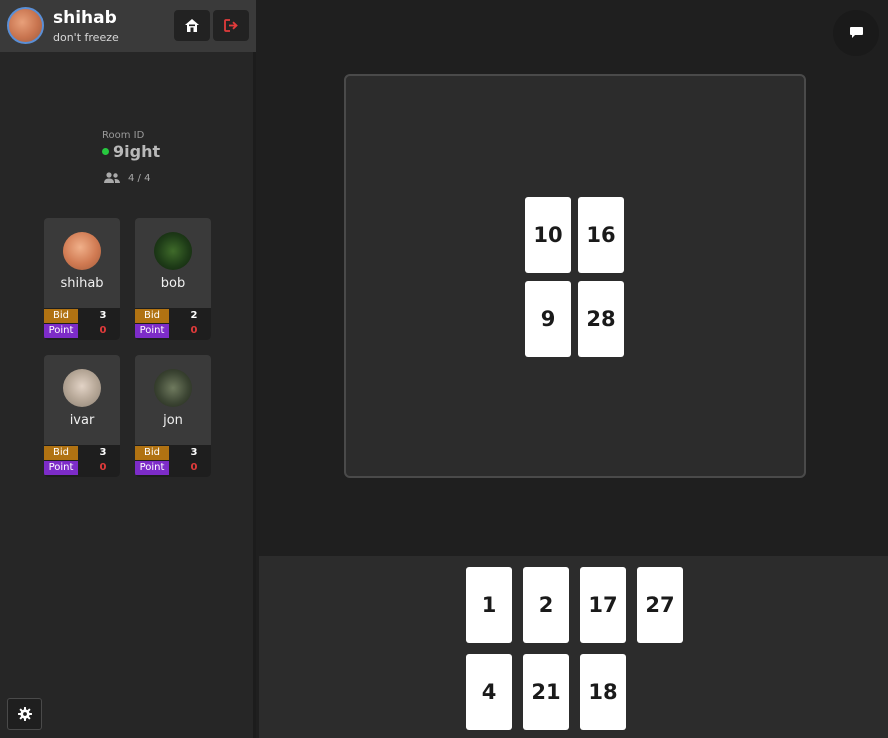  Describe the element at coordinates (82, 283) in the screenshot. I see `player-name: shihab` at that location.